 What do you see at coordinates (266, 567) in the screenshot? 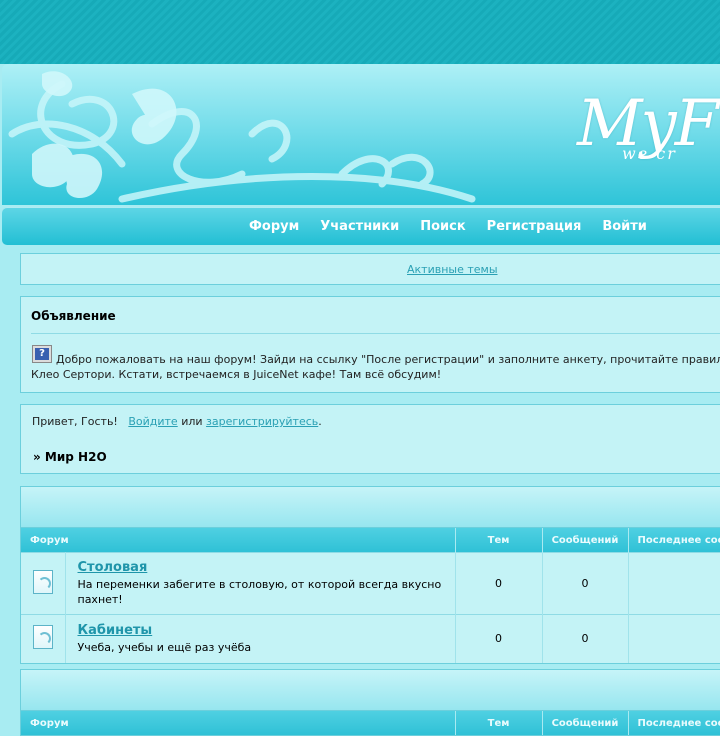
I see `forum-link: Столовая` at bounding box center [266, 567].